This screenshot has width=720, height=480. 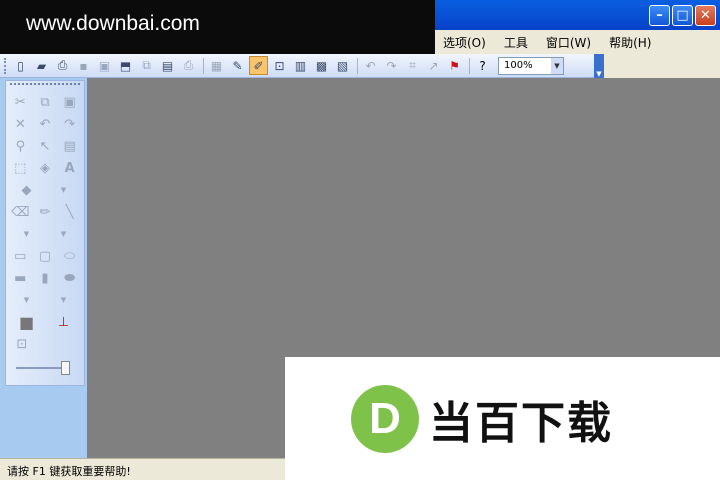 I want to click on minimize-button: –, so click(x=659, y=15).